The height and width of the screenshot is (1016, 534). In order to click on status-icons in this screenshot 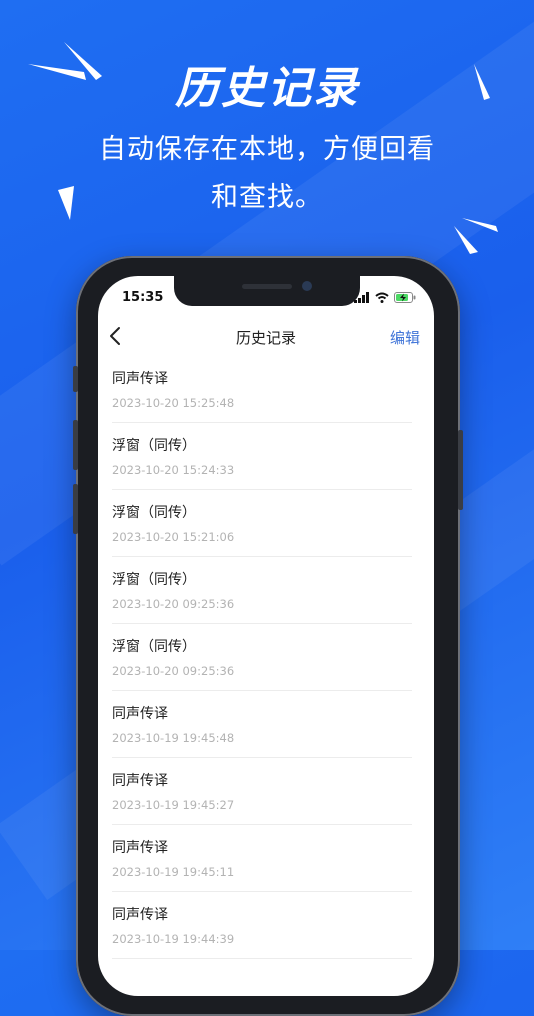, I will do `click(385, 297)`.